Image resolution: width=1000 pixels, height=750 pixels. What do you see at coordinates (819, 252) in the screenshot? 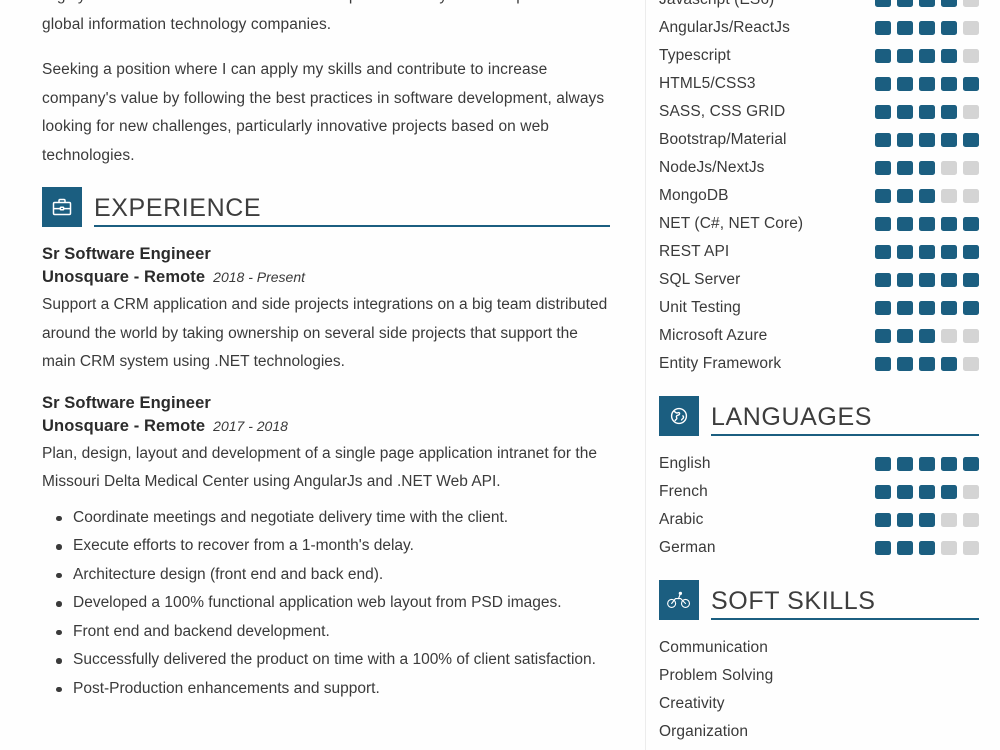
I see `rating-row: REST API` at bounding box center [819, 252].